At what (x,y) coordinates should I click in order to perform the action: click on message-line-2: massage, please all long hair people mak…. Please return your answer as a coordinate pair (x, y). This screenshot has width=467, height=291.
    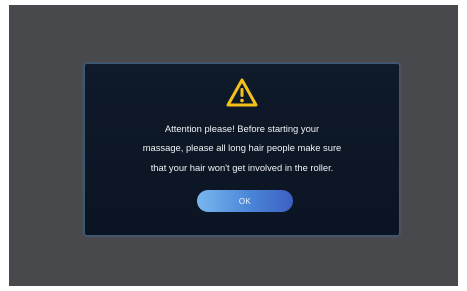
    Looking at the image, I should click on (242, 148).